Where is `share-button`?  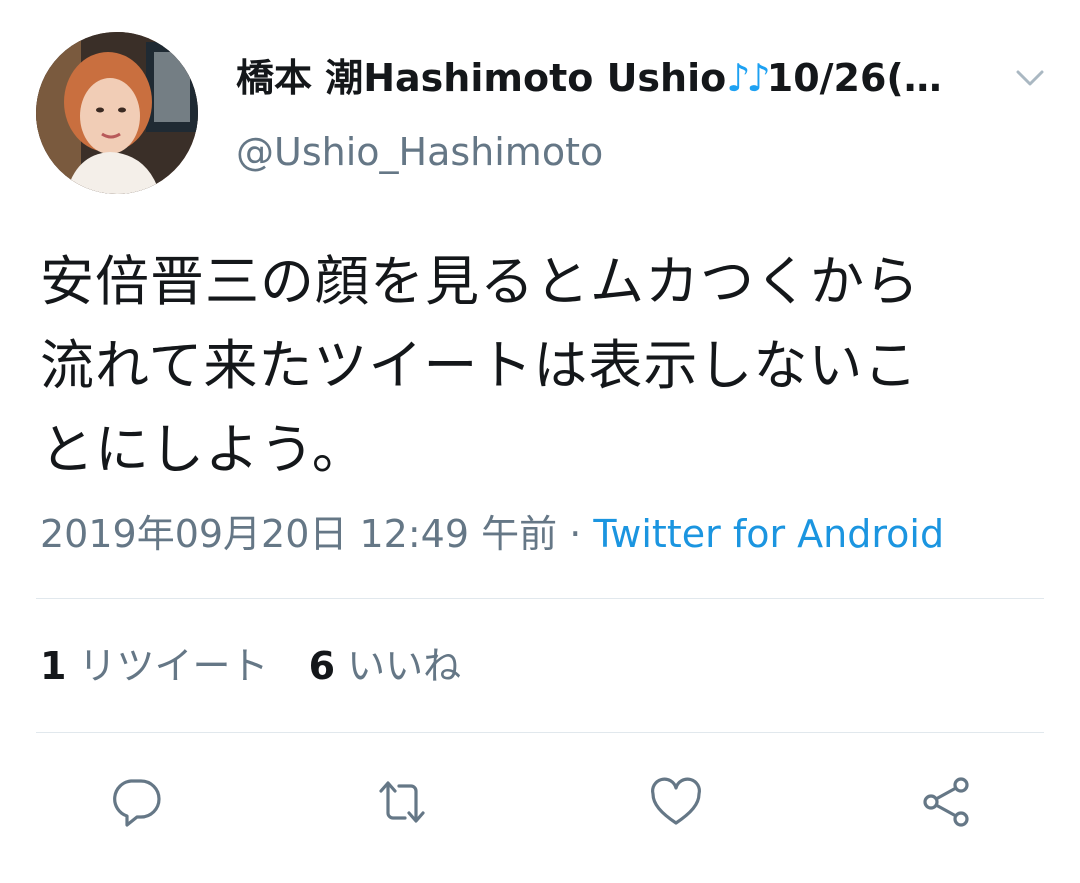 share-button is located at coordinates (946, 802).